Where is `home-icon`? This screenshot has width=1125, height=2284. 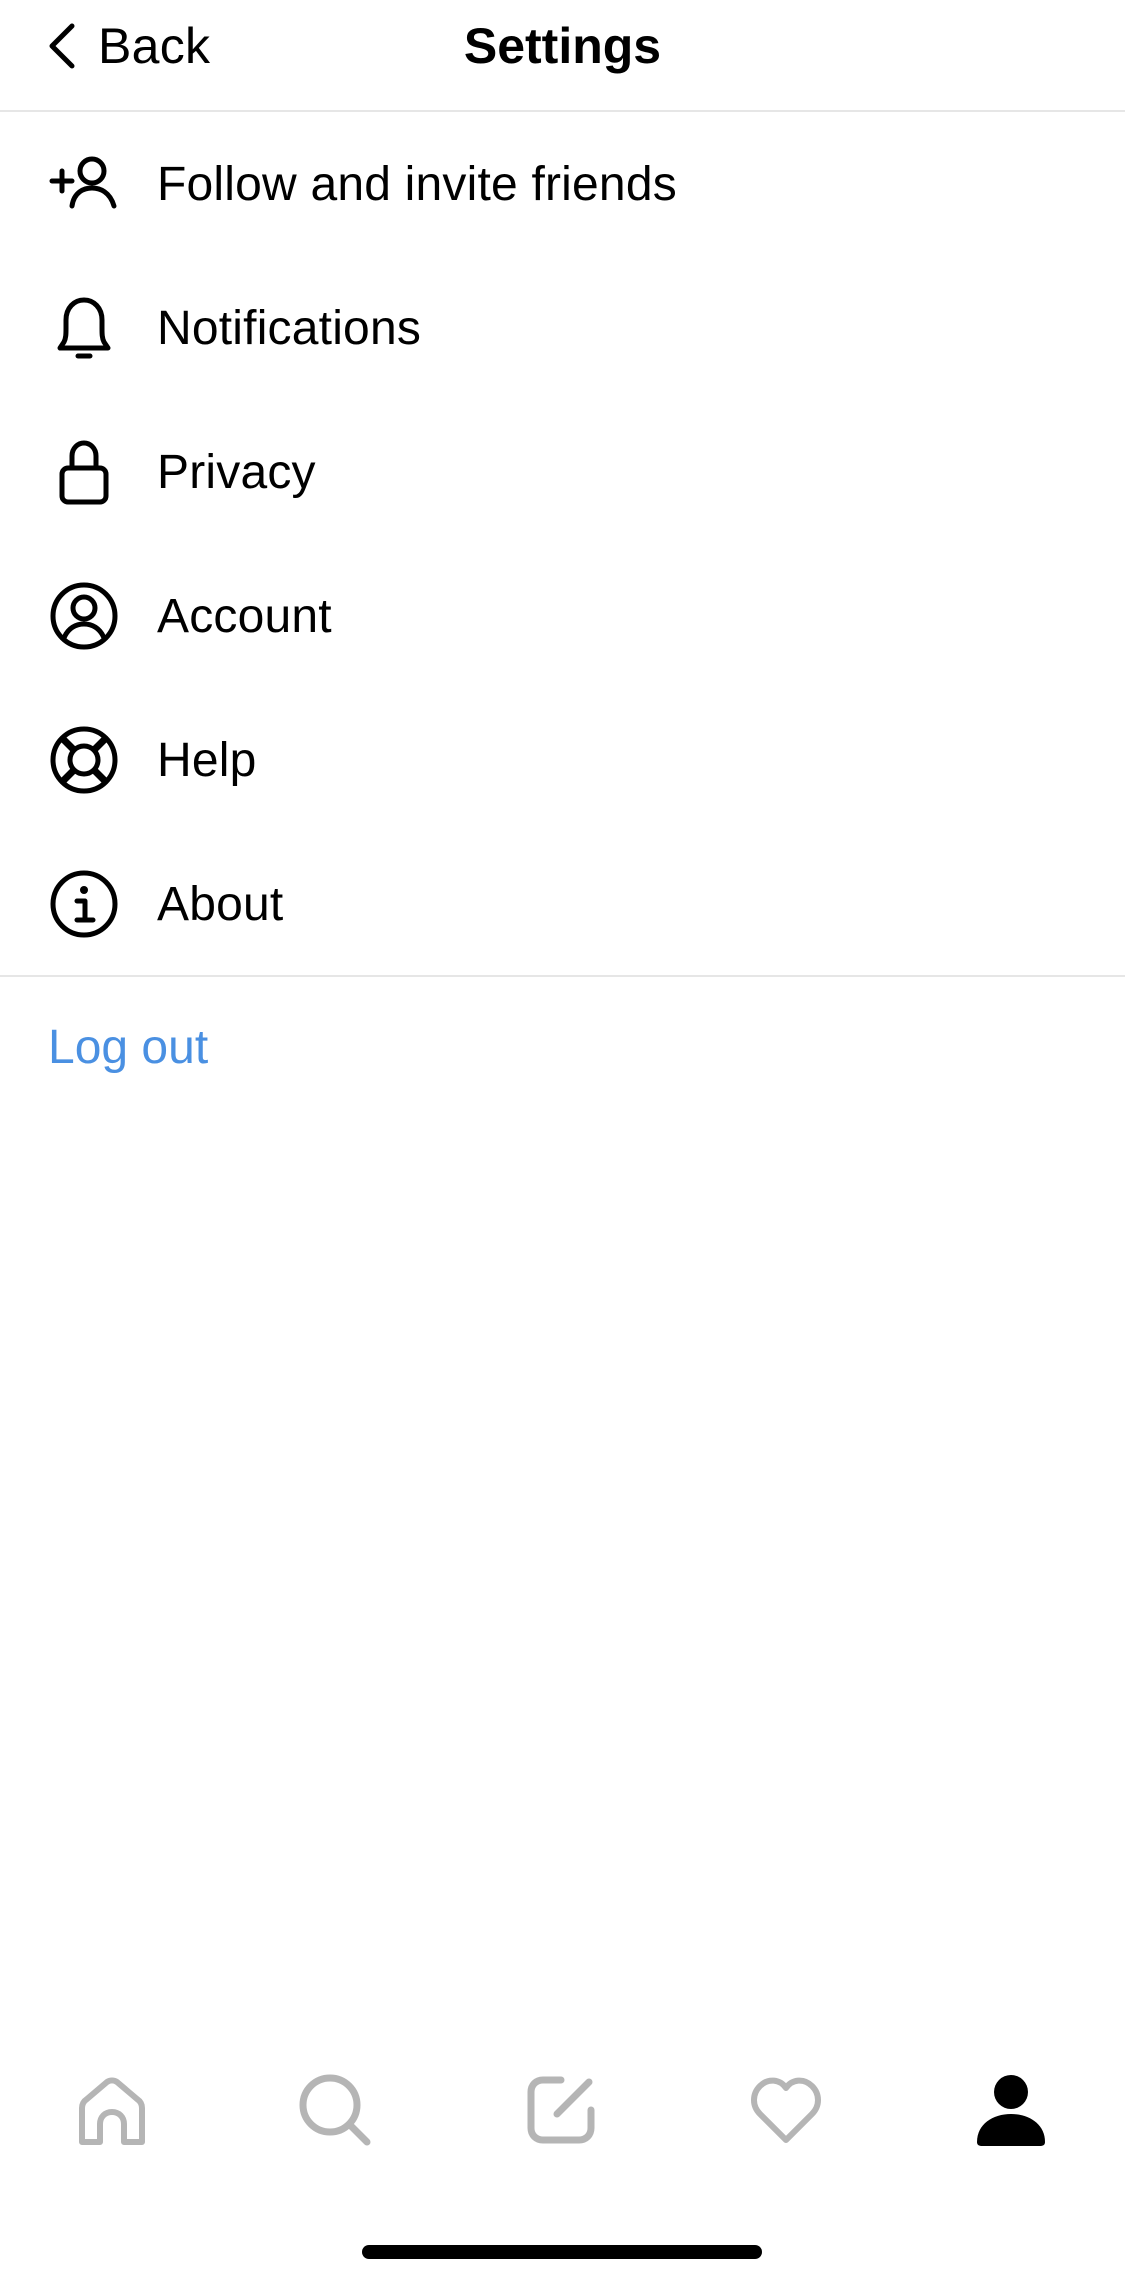
home-icon is located at coordinates (112, 2111).